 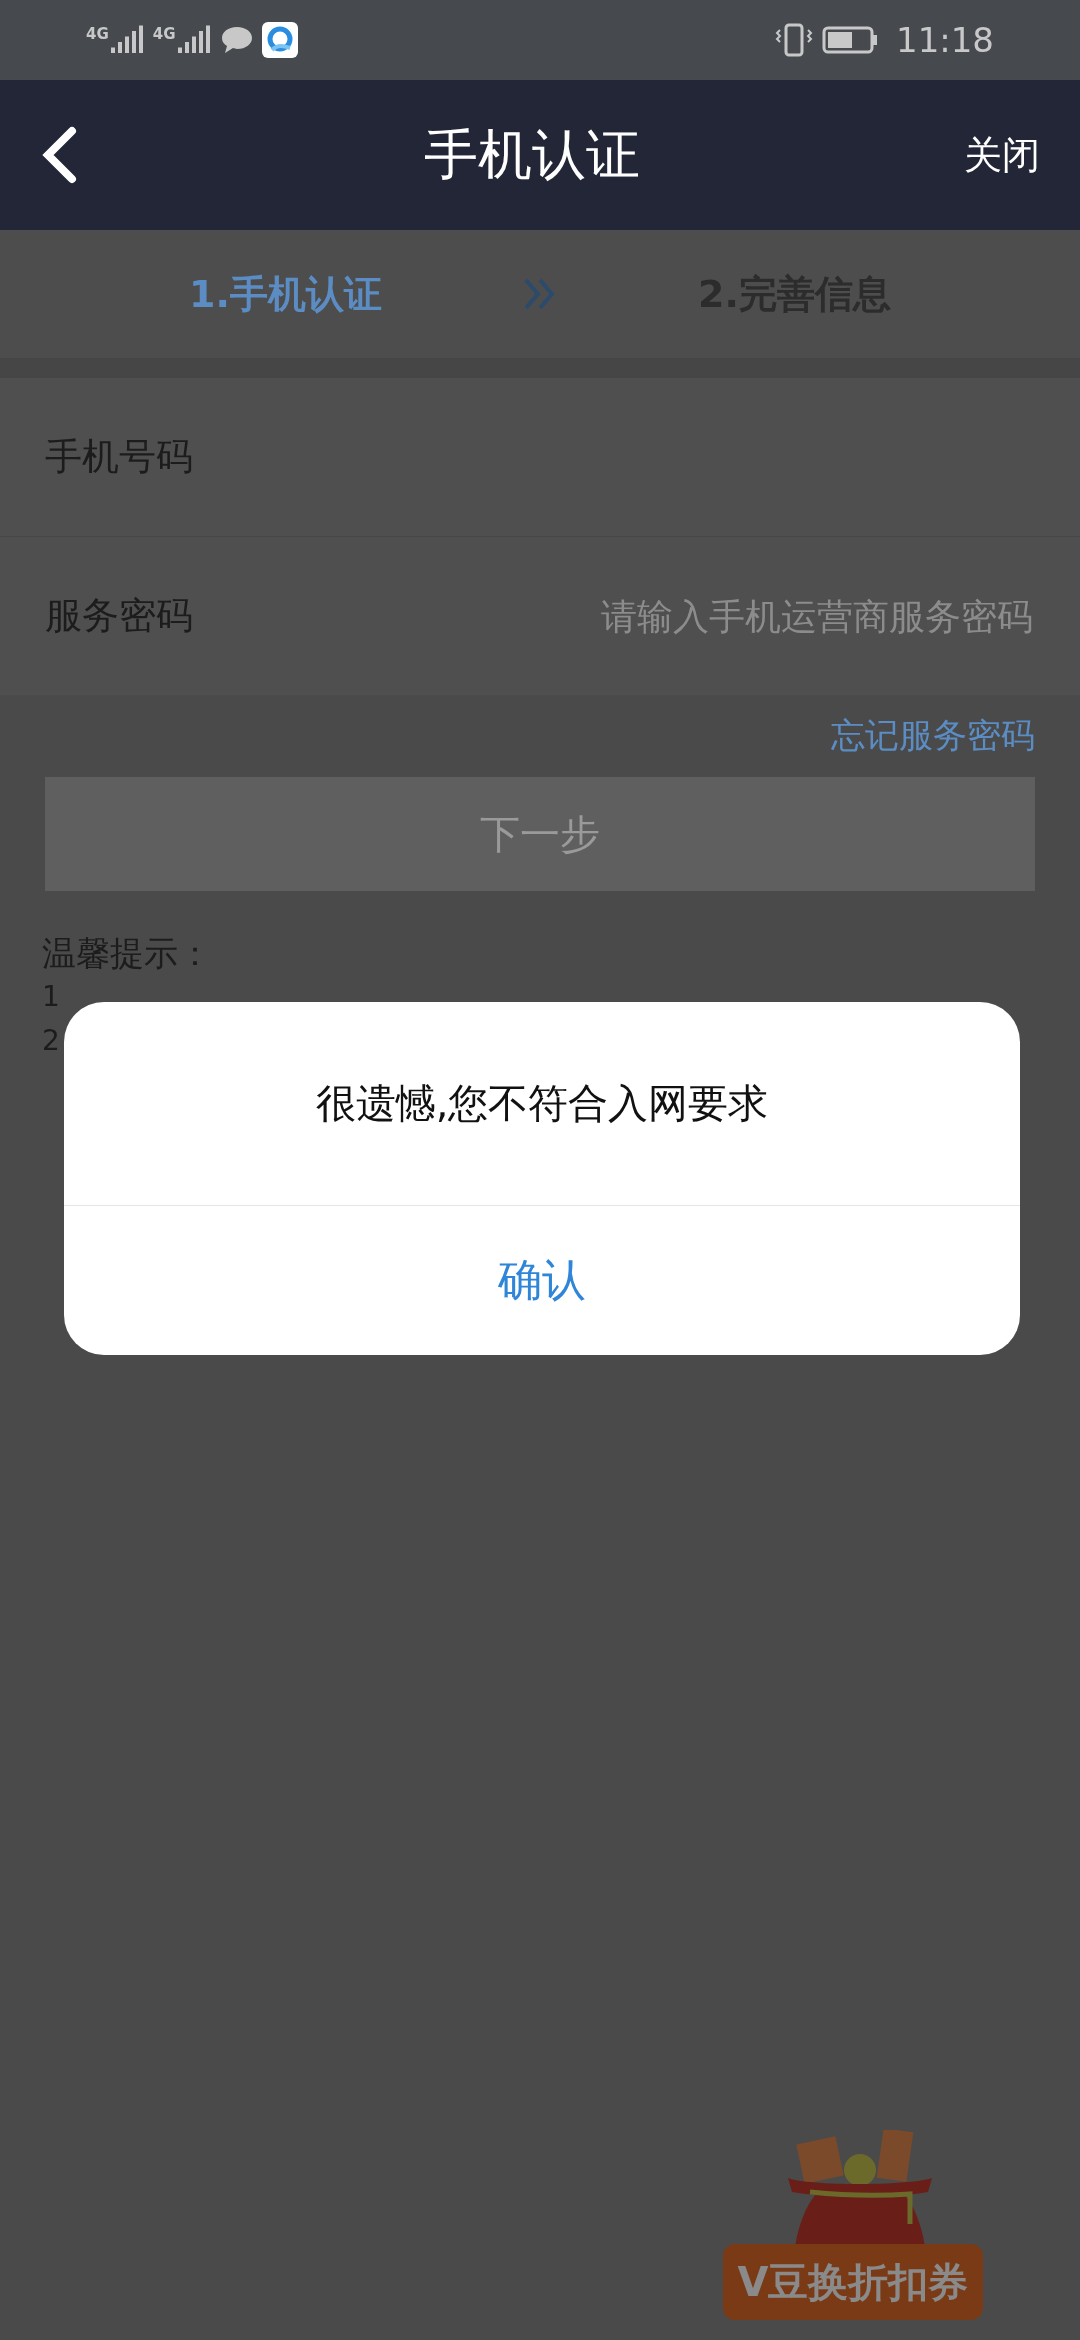 I want to click on clock-time: 11:18, so click(x=945, y=40).